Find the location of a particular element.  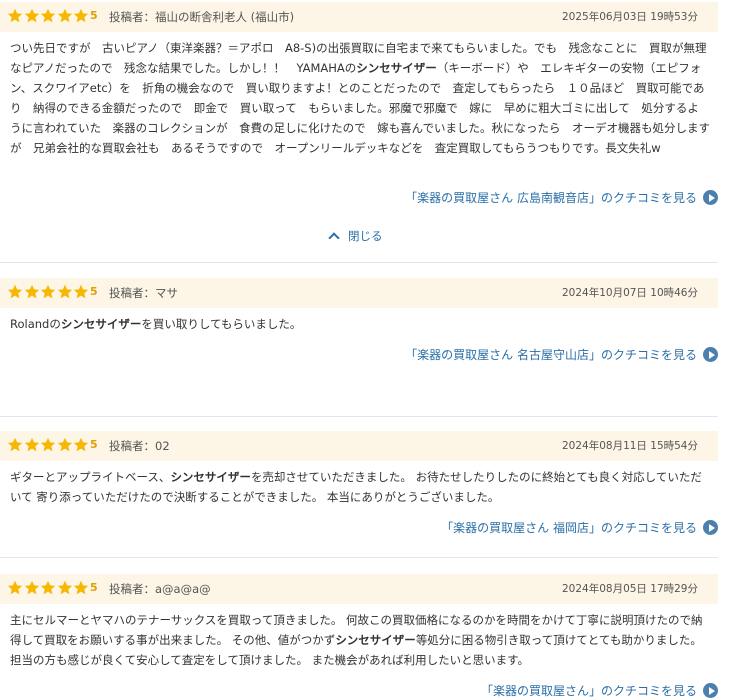

review-header: 5 投稿者：02 2024年08月11日 15時54分 is located at coordinates (359, 446).